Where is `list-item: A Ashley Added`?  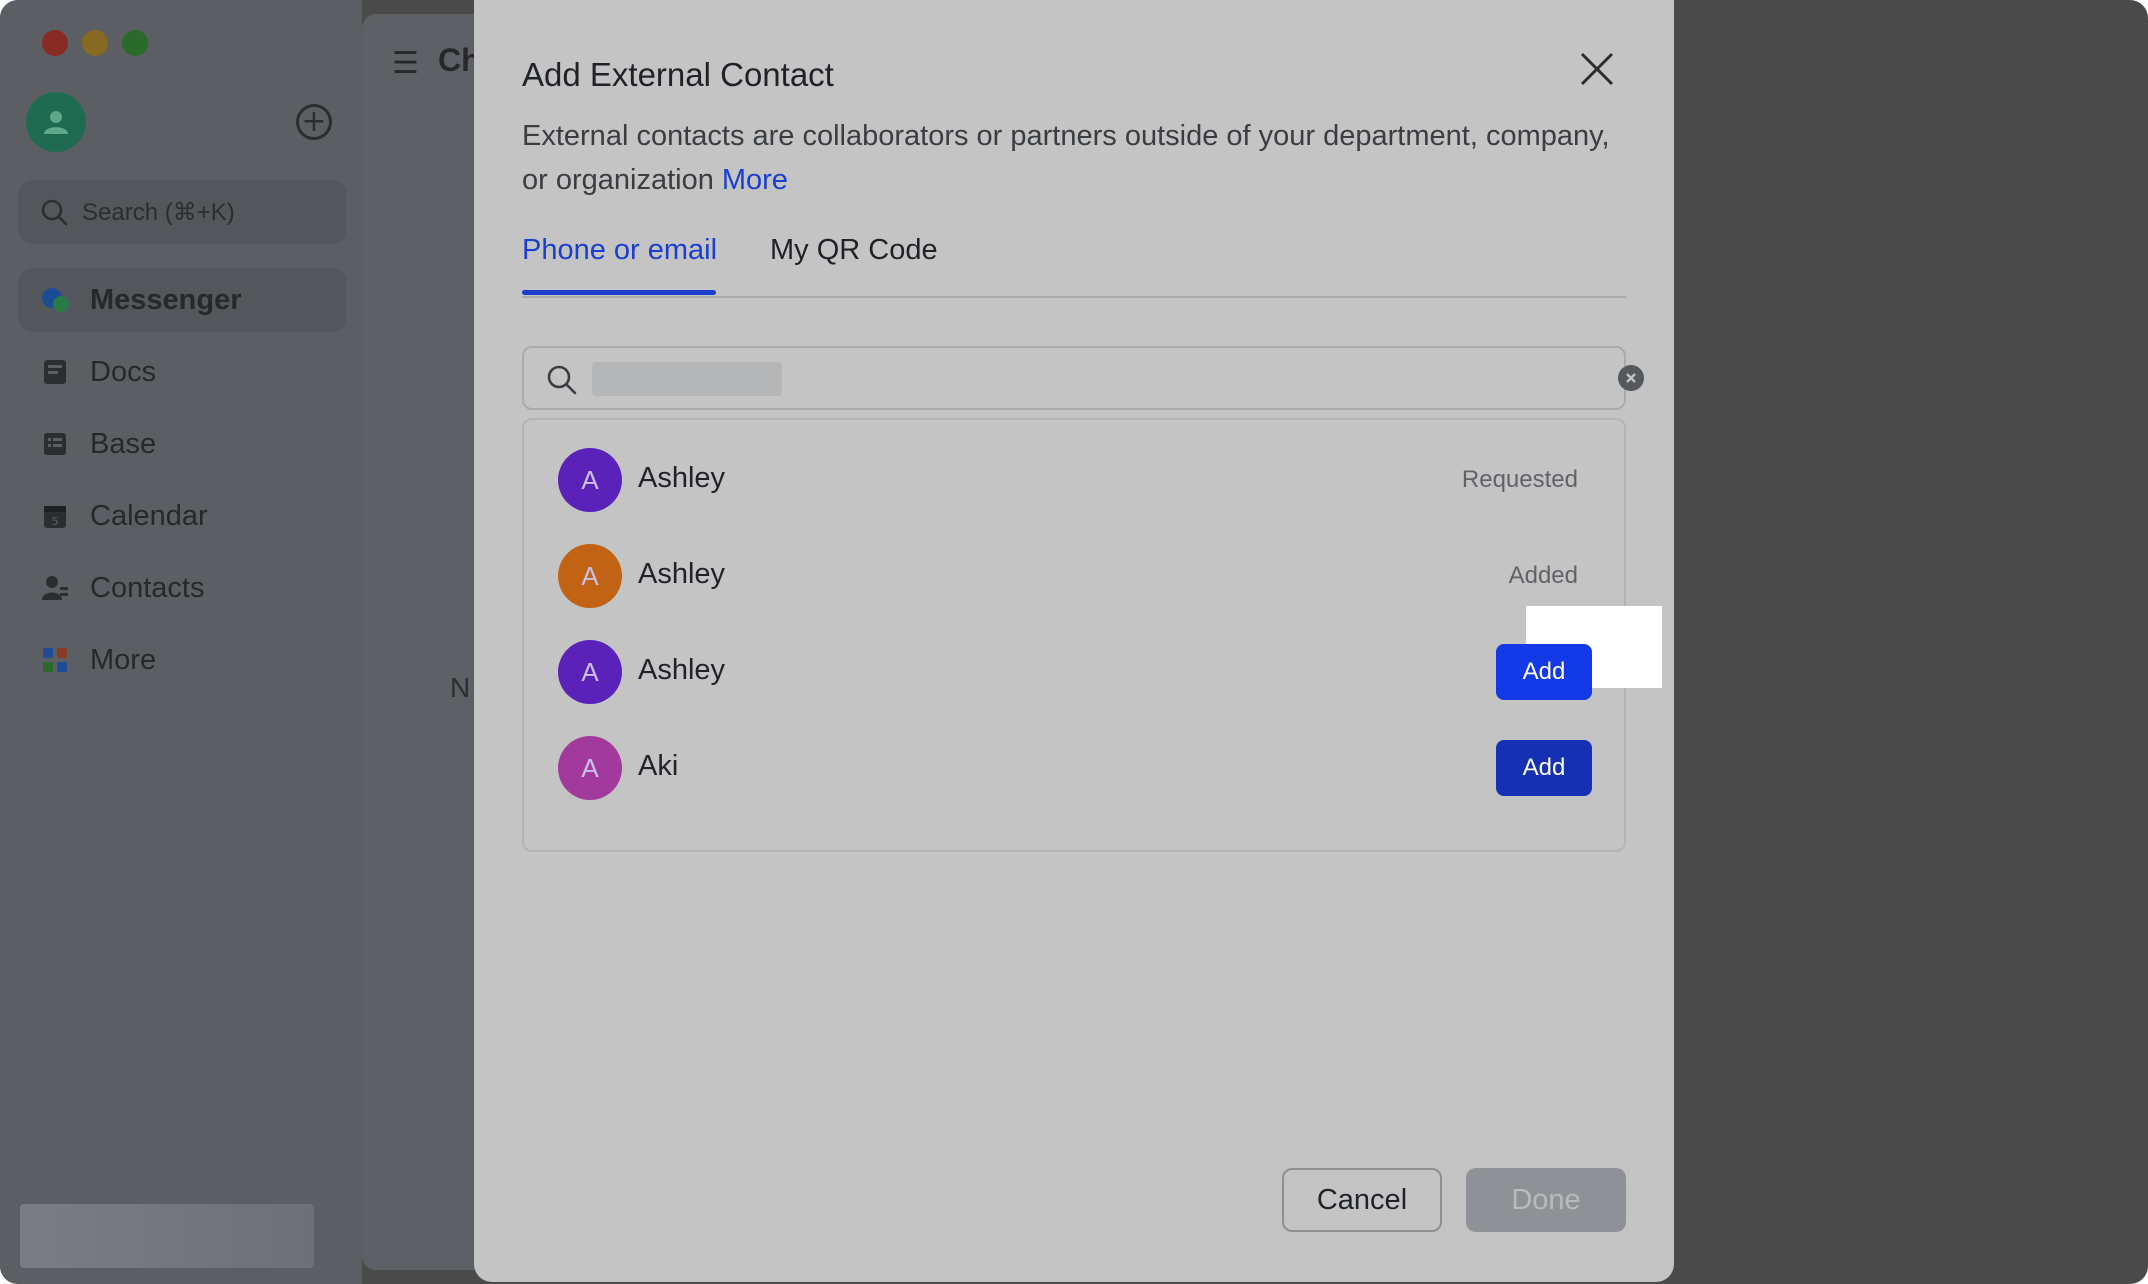
list-item: A Ashley Added is located at coordinates (1074, 576).